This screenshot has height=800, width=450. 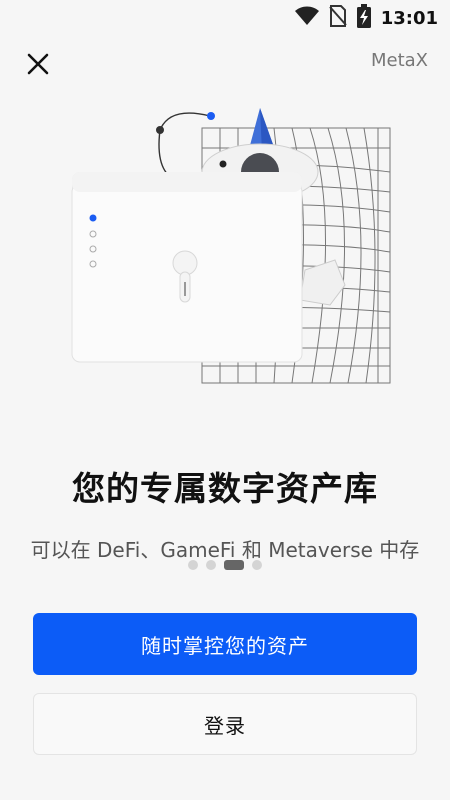 I want to click on login-button: 登录, so click(x=225, y=724).